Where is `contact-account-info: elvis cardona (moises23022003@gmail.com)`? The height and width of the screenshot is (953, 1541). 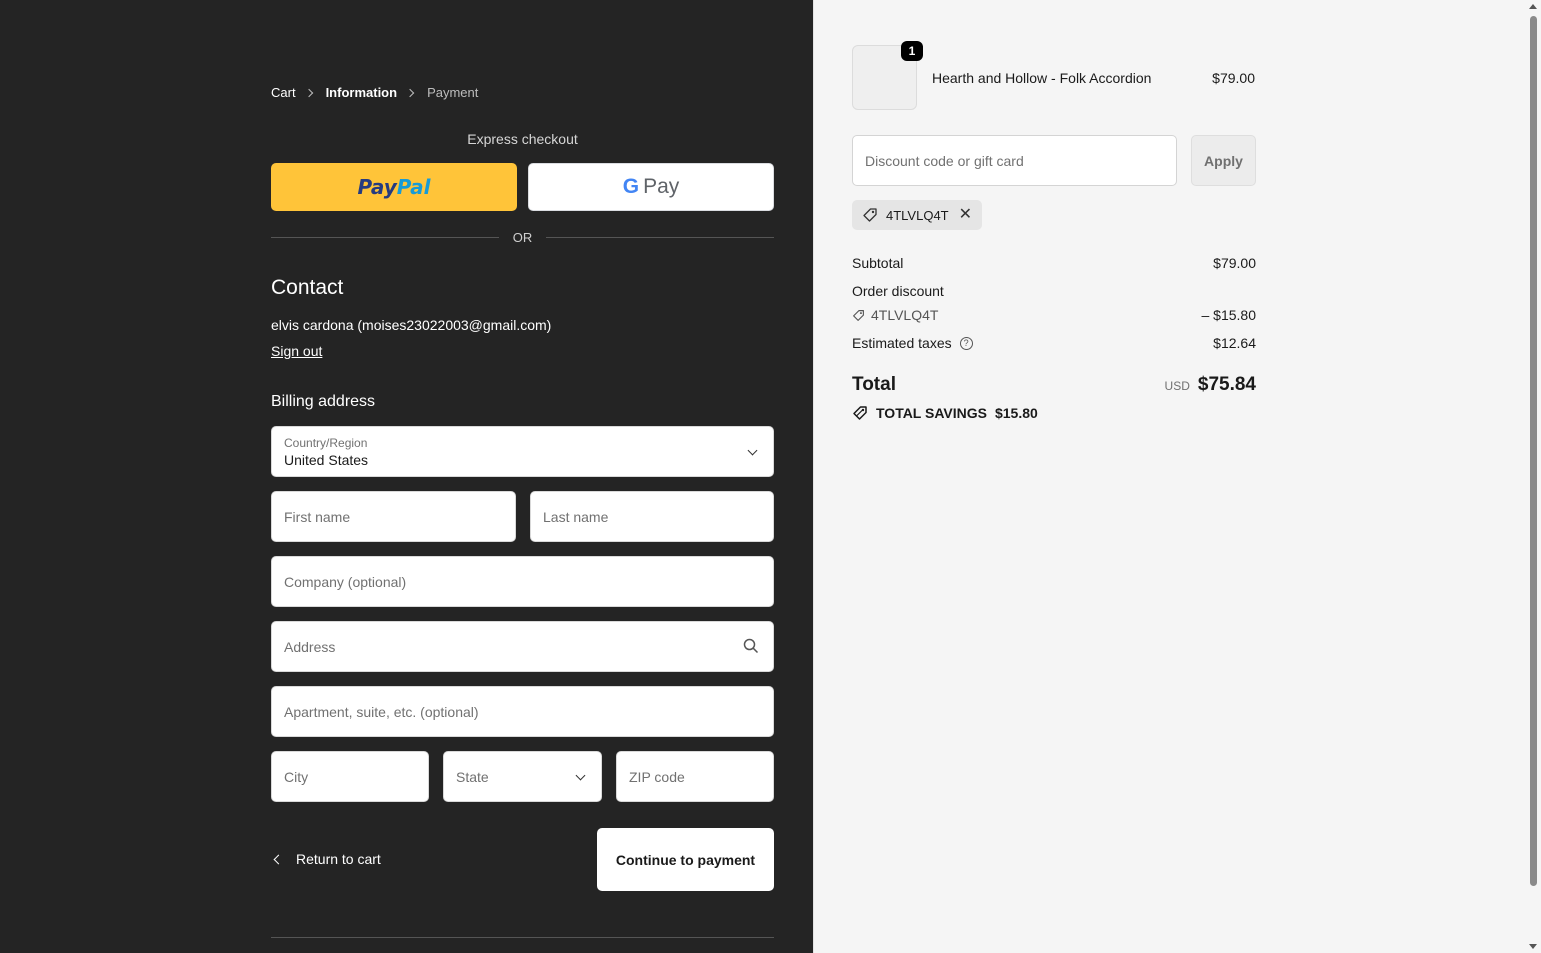 contact-account-info: elvis cardona (moises23022003@gmail.com) is located at coordinates (411, 325).